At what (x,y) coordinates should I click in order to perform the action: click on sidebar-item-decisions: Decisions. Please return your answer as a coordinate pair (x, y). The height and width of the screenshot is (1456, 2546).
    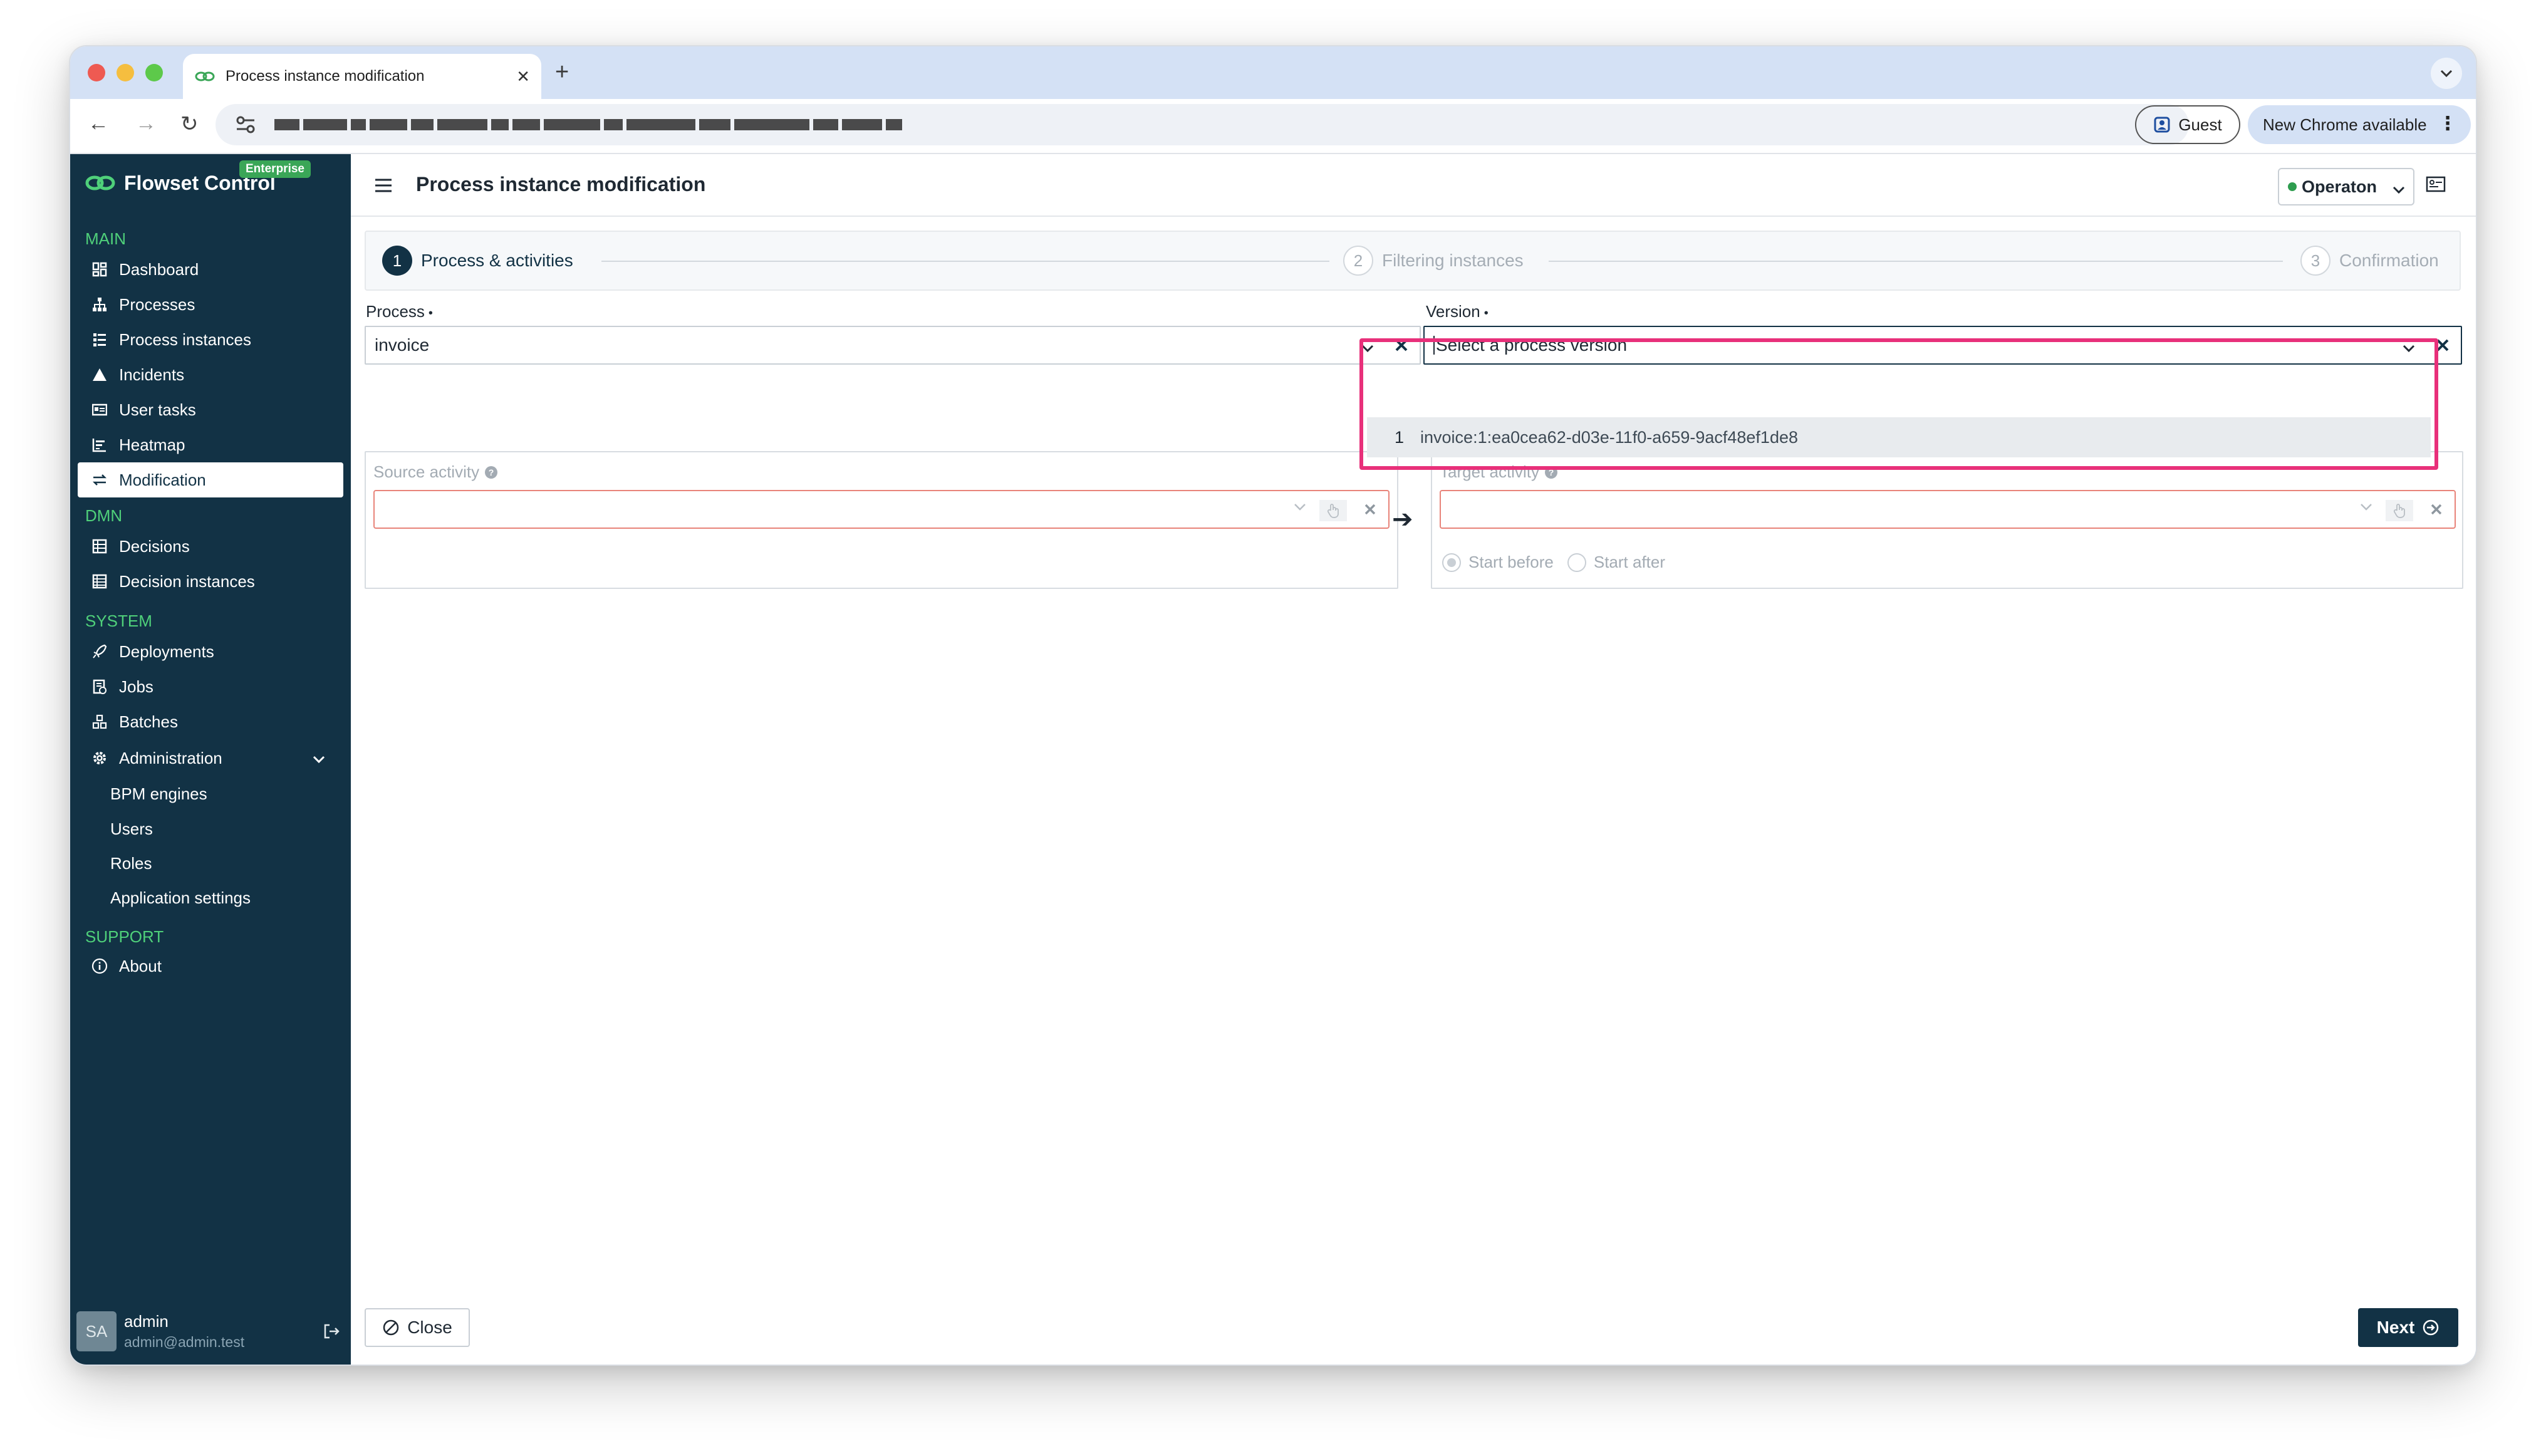
    Looking at the image, I should click on (210, 547).